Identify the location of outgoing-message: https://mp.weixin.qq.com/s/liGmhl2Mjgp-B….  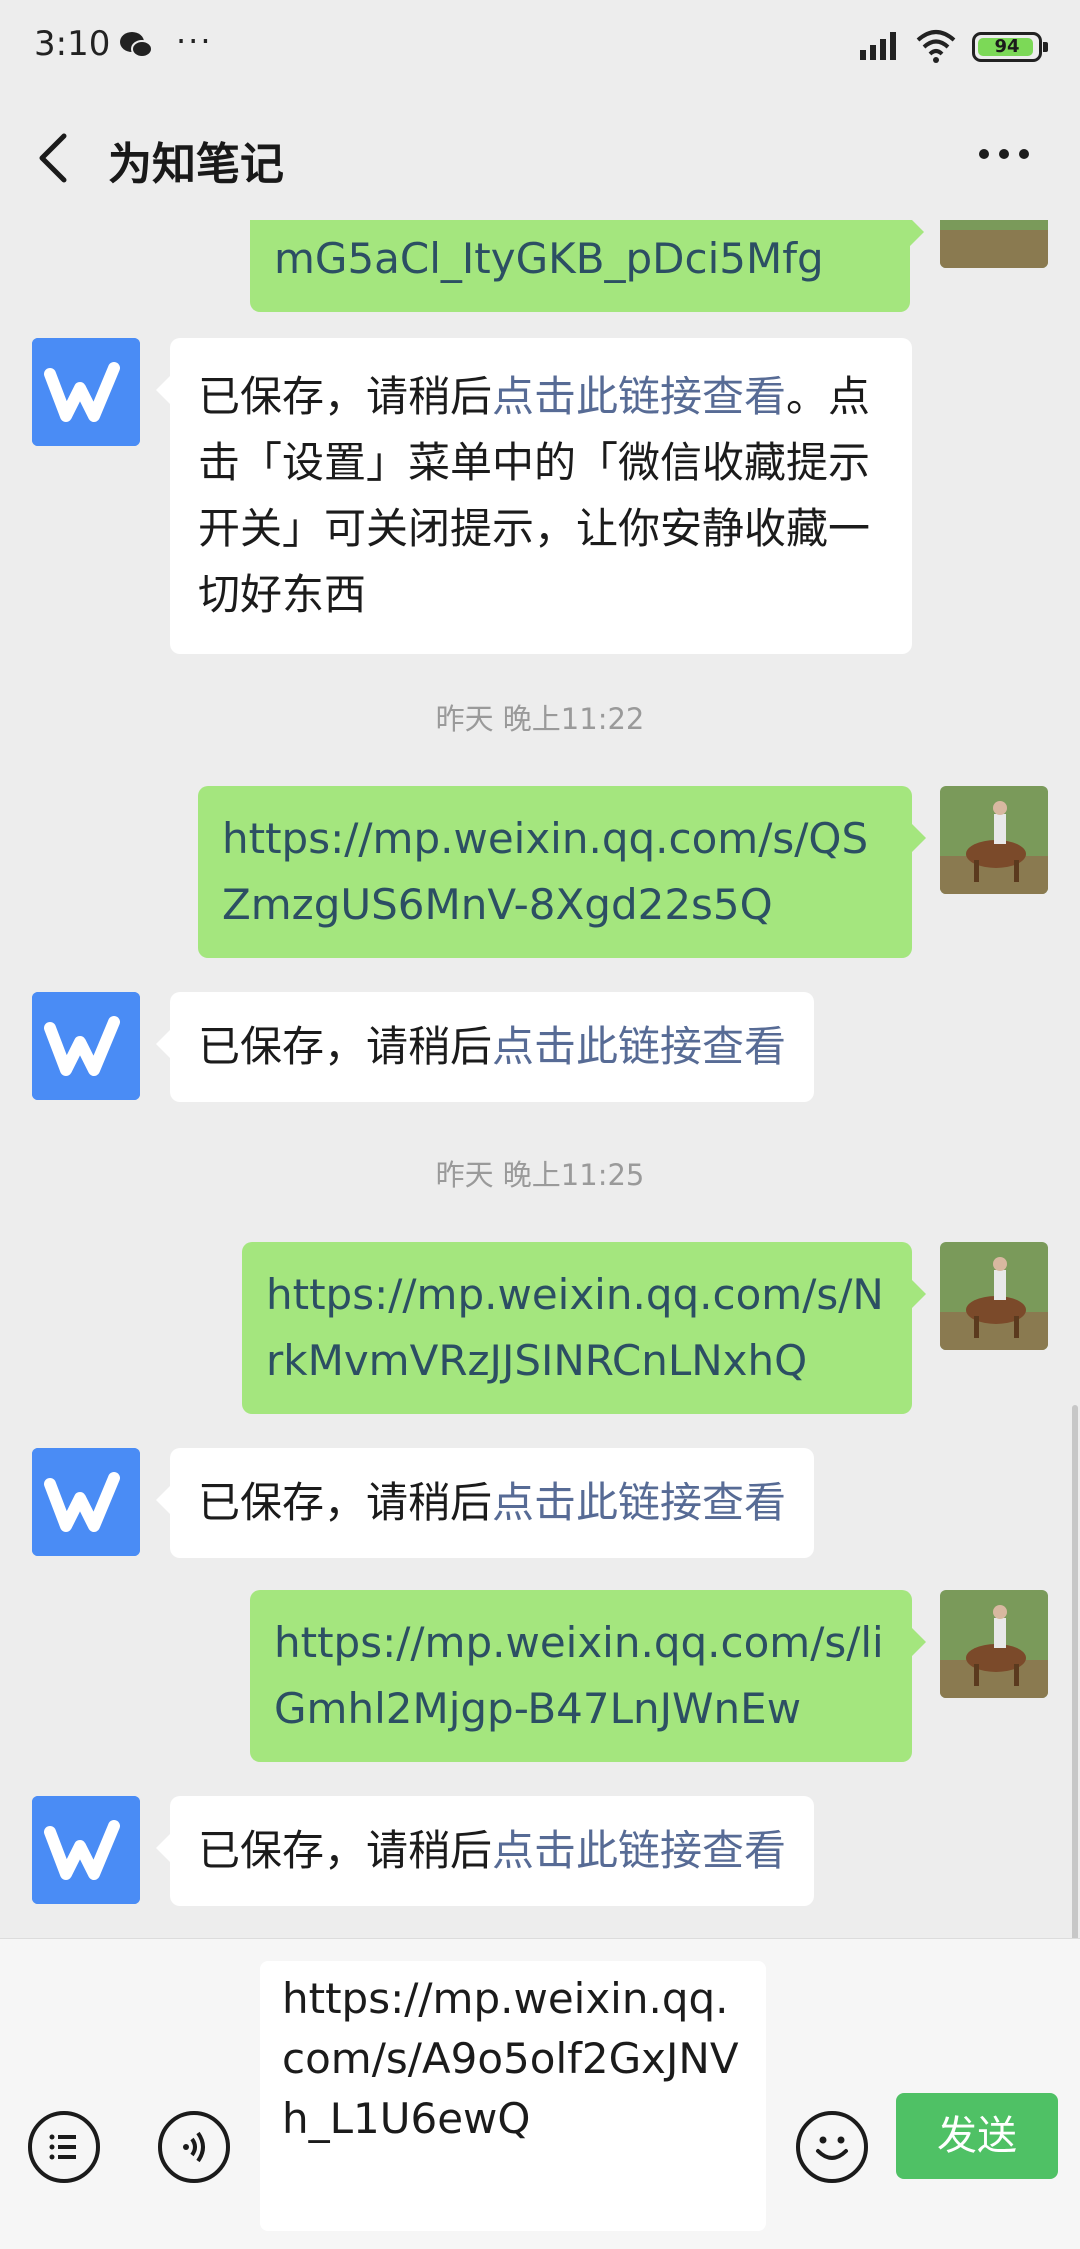
(588, 1676).